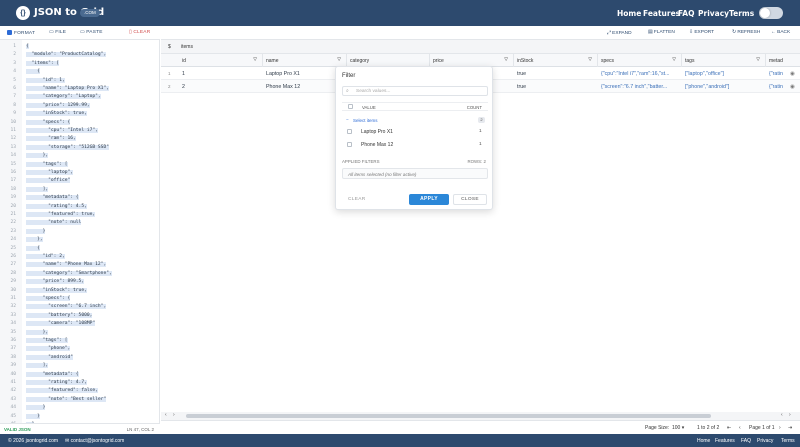 This screenshot has height=447, width=800. Describe the element at coordinates (377, 132) in the screenshot. I see `filter-item-label: Laptop Pro X1` at that location.